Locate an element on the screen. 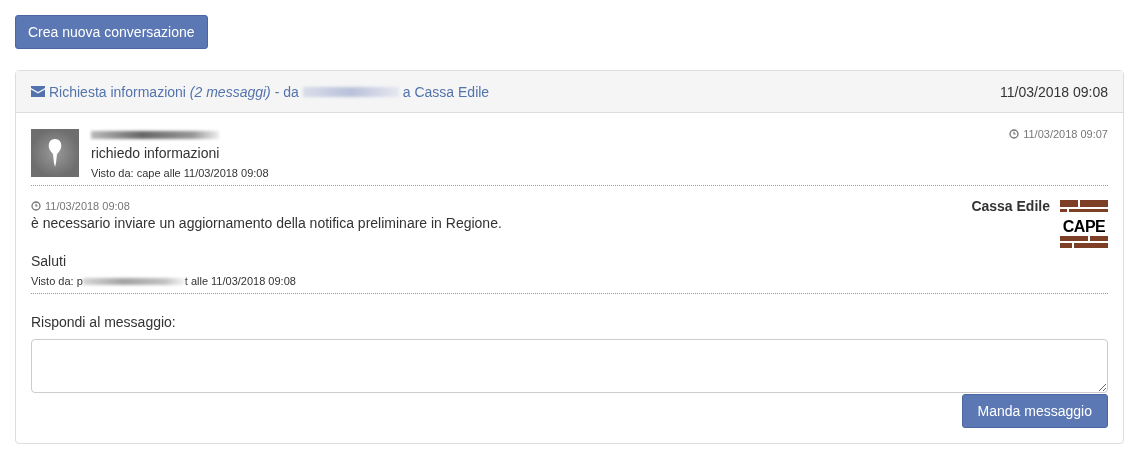 The height and width of the screenshot is (461, 1137). seen-by-text: t alle 11/03/2018 09:08 is located at coordinates (240, 281).